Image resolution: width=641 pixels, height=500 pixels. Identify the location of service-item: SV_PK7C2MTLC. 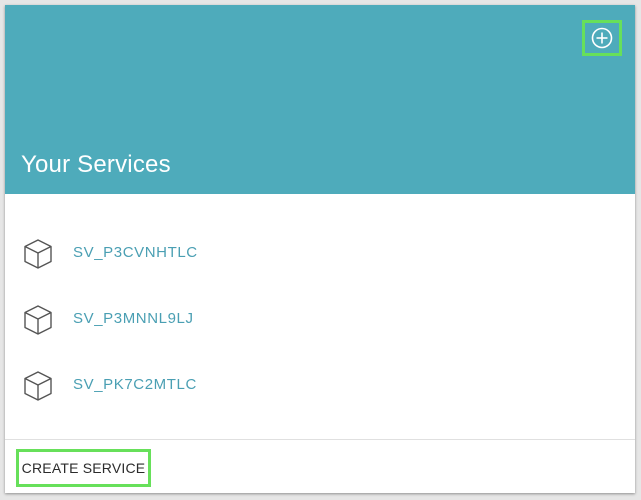
(320, 385).